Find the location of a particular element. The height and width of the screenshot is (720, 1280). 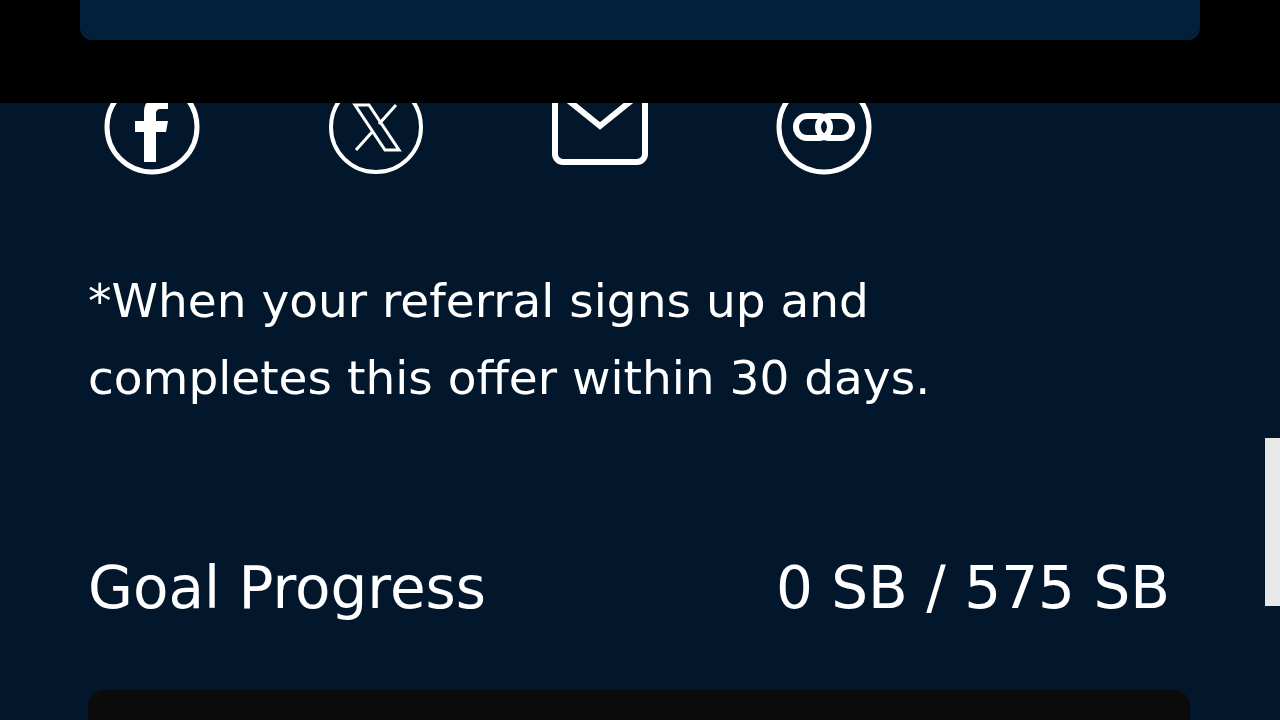

link-icon is located at coordinates (824, 139).